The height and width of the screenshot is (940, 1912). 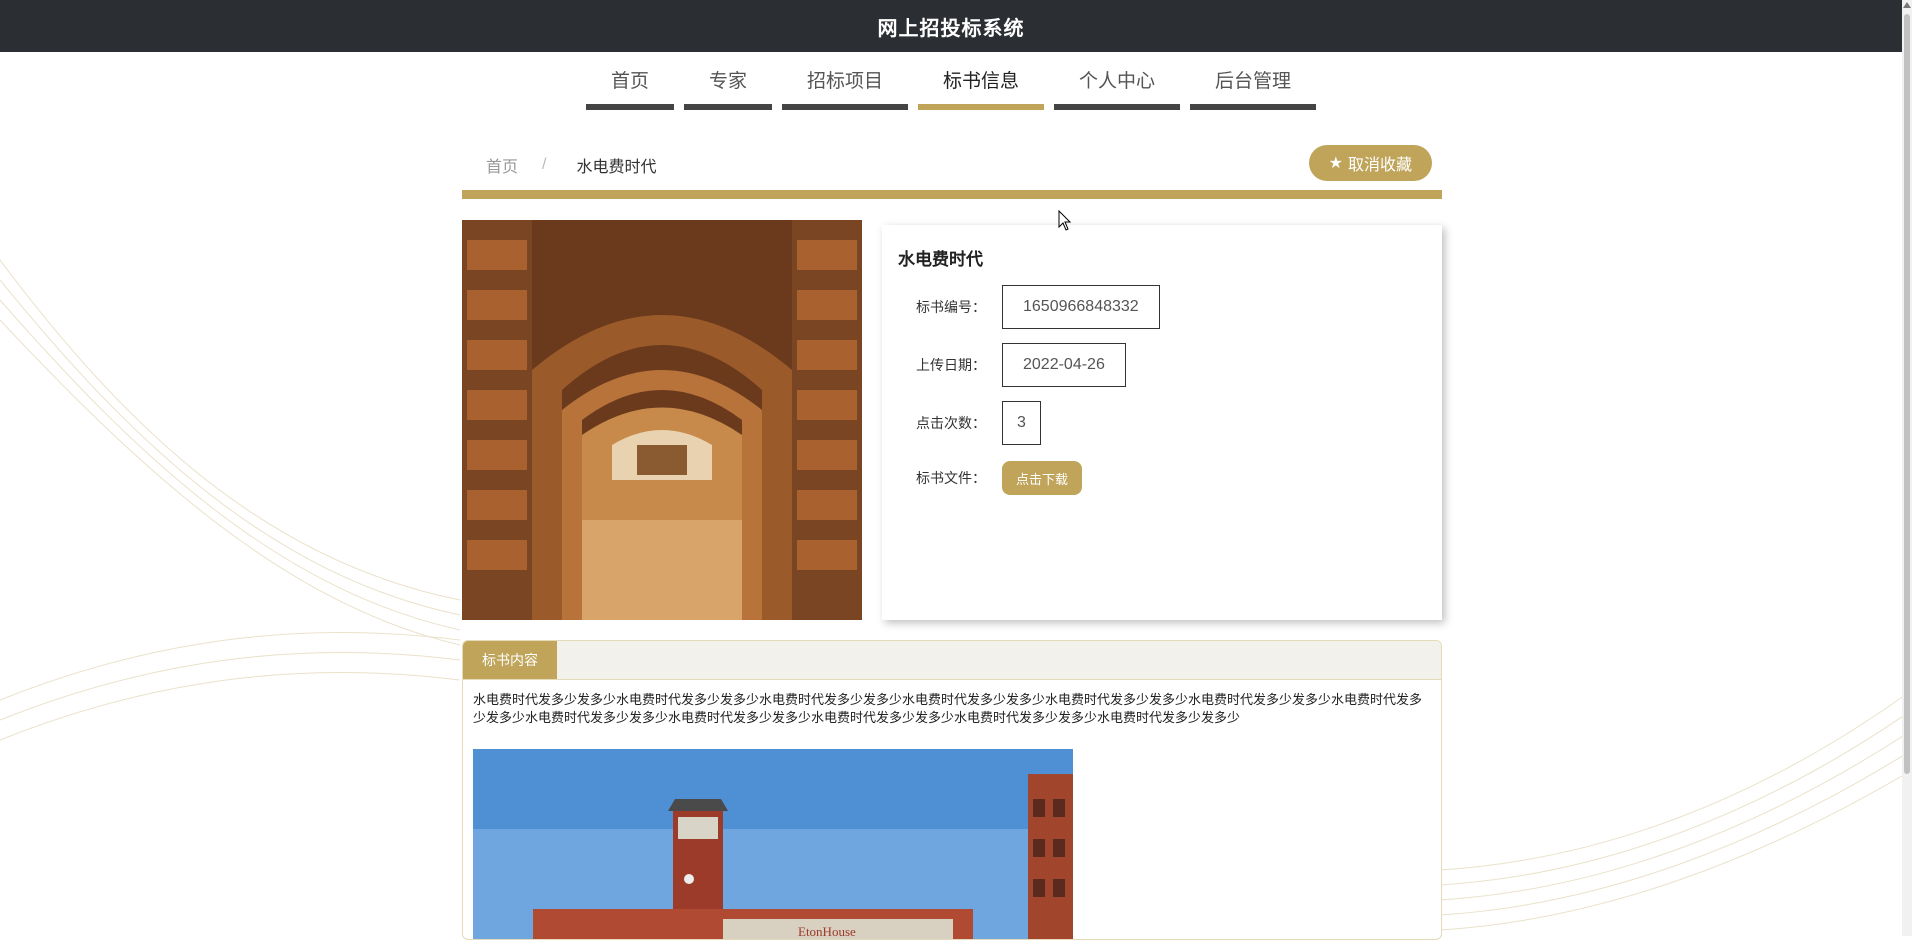 I want to click on nav-item-projects: 招标项目, so click(x=844, y=82).